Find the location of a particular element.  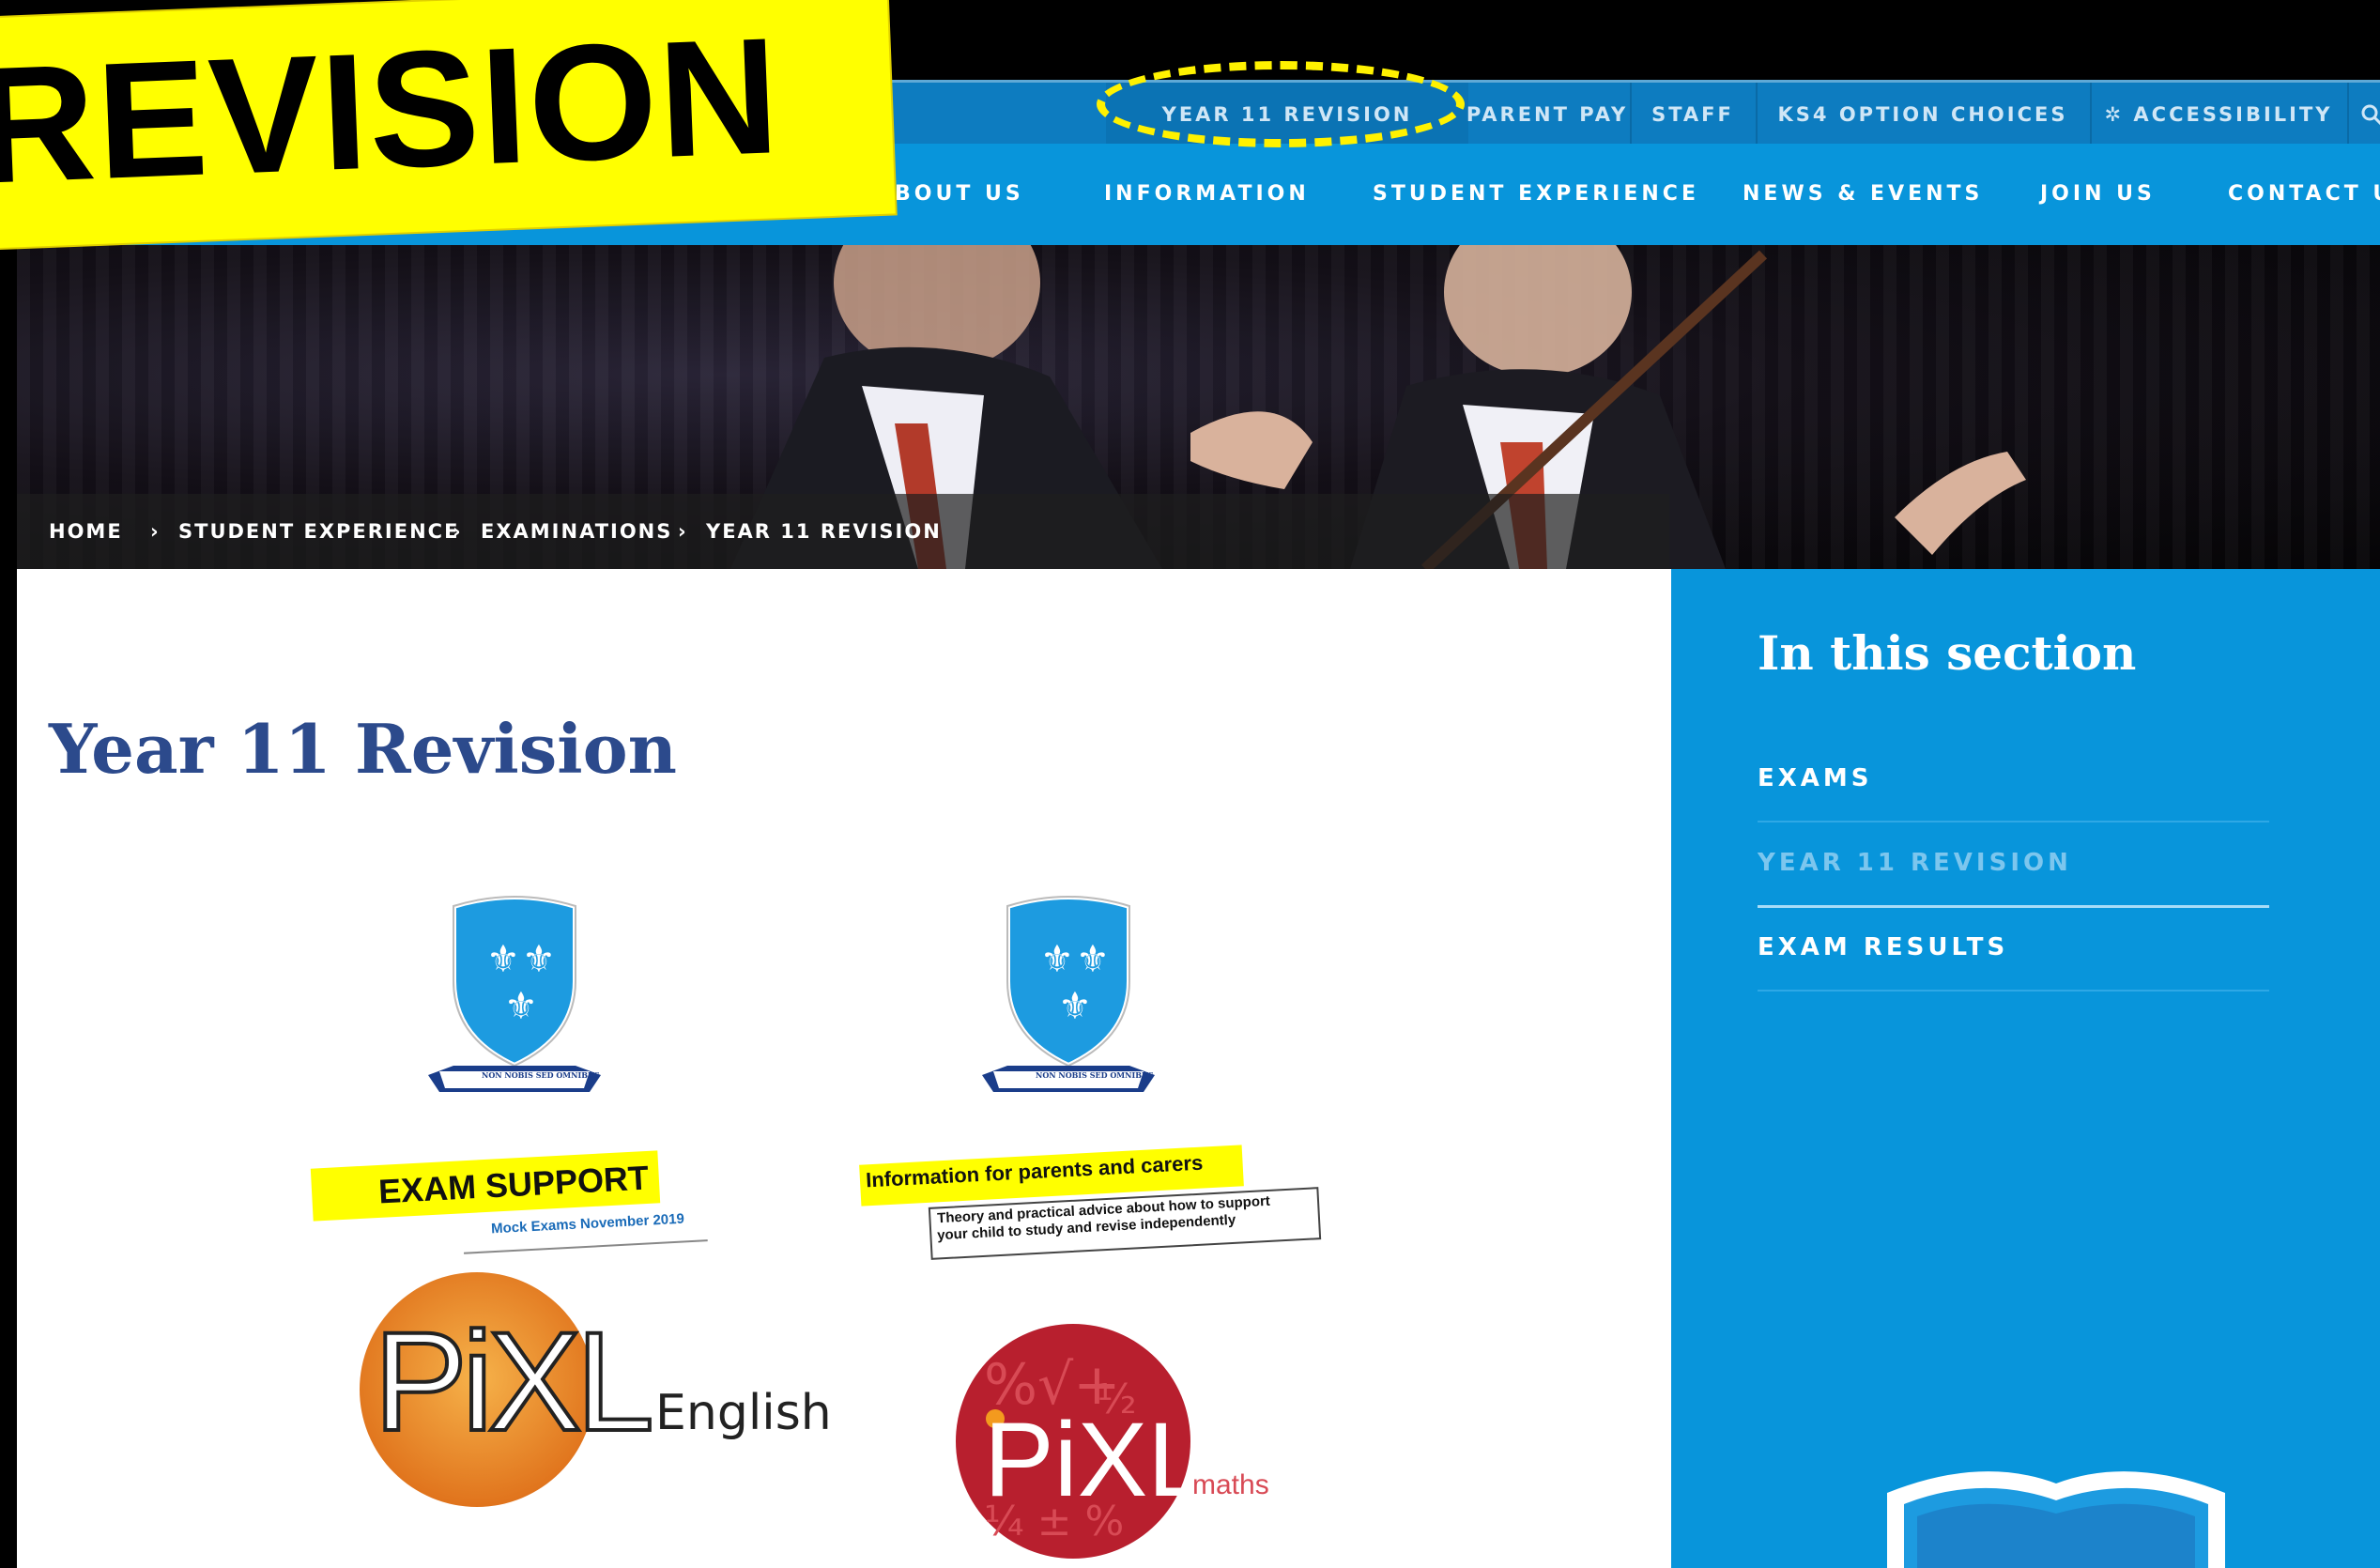

sidebar-link-exam-results: EXAM RESULTS is located at coordinates (2013, 950).